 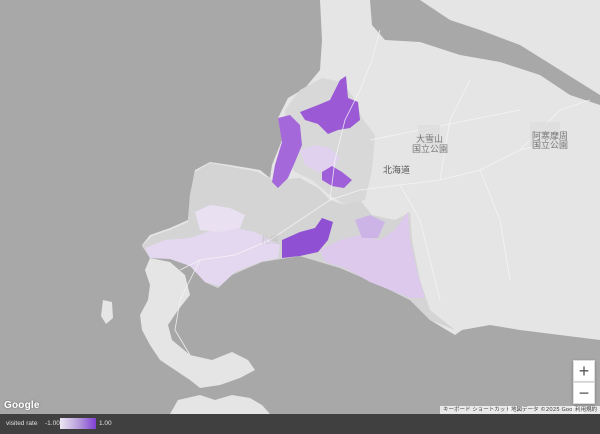 What do you see at coordinates (584, 371) in the screenshot?
I see `zoom-in-button: +` at bounding box center [584, 371].